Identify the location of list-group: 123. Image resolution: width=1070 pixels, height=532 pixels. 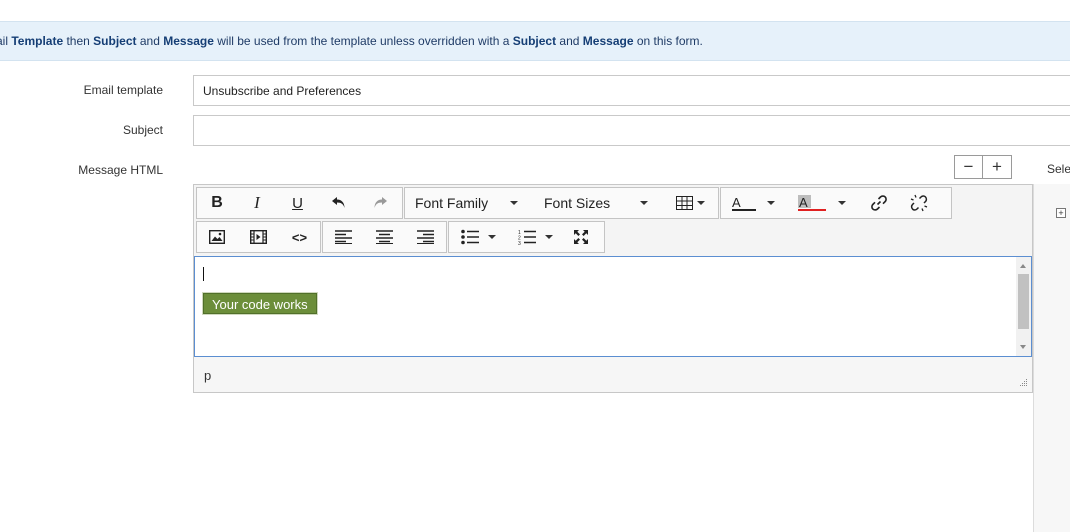
(526, 237).